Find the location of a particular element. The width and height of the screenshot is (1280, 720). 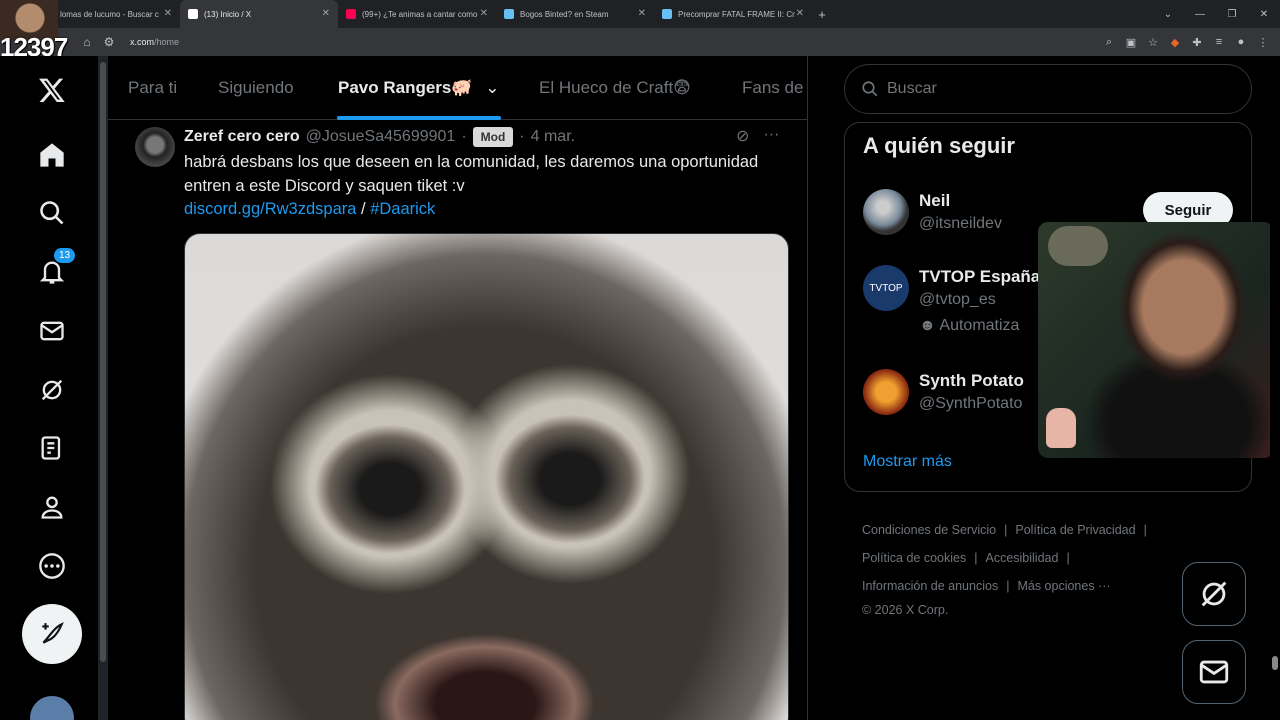

home-nav-icon is located at coordinates (52, 155).